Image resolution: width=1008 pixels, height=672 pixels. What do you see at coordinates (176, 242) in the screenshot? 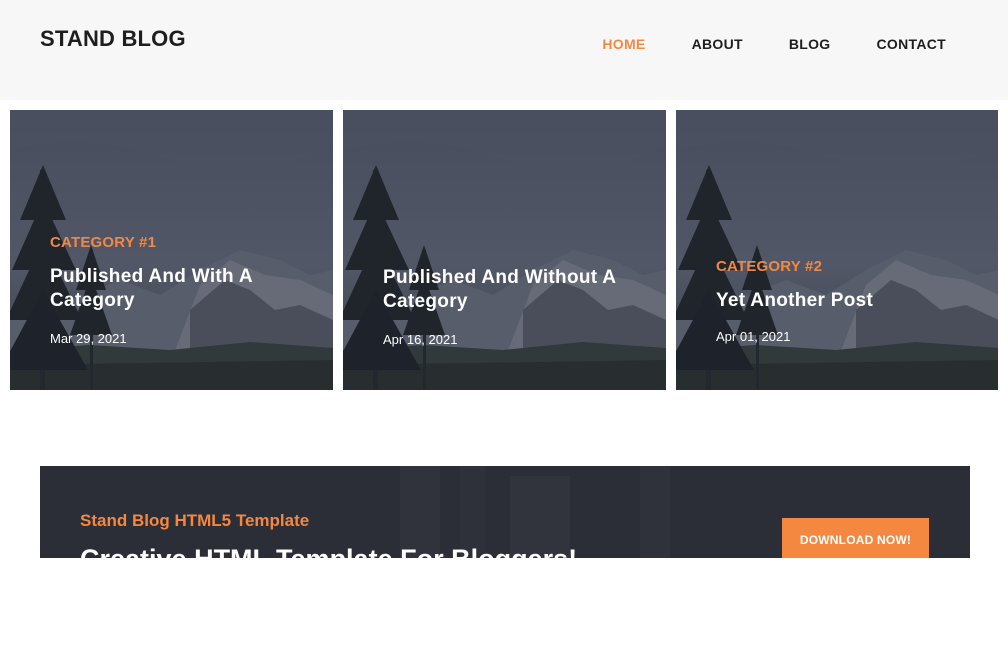
I see `post-category: CATEGORY #1` at bounding box center [176, 242].